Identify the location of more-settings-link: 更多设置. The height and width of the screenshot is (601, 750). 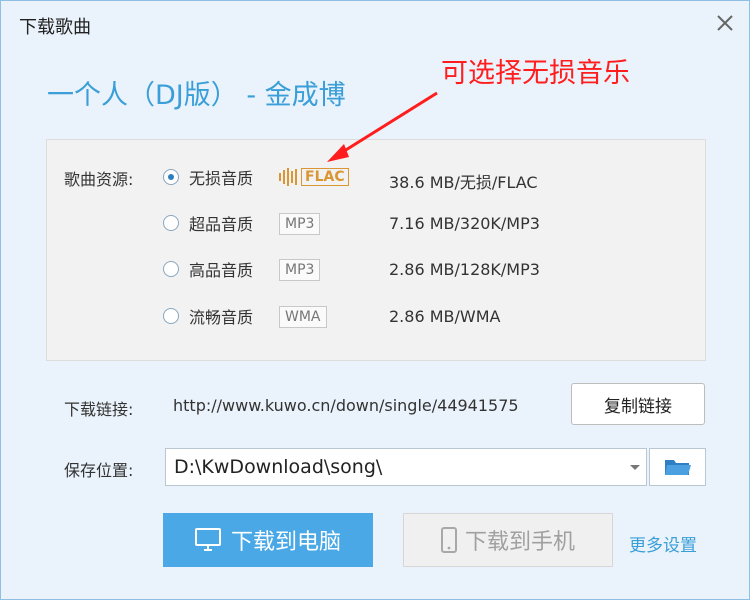
(663, 543).